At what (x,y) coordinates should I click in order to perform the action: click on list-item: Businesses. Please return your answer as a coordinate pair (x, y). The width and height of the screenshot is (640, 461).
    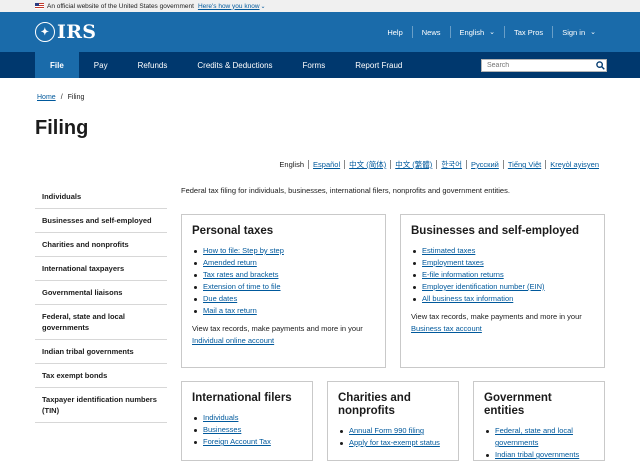
    Looking at the image, I should click on (247, 430).